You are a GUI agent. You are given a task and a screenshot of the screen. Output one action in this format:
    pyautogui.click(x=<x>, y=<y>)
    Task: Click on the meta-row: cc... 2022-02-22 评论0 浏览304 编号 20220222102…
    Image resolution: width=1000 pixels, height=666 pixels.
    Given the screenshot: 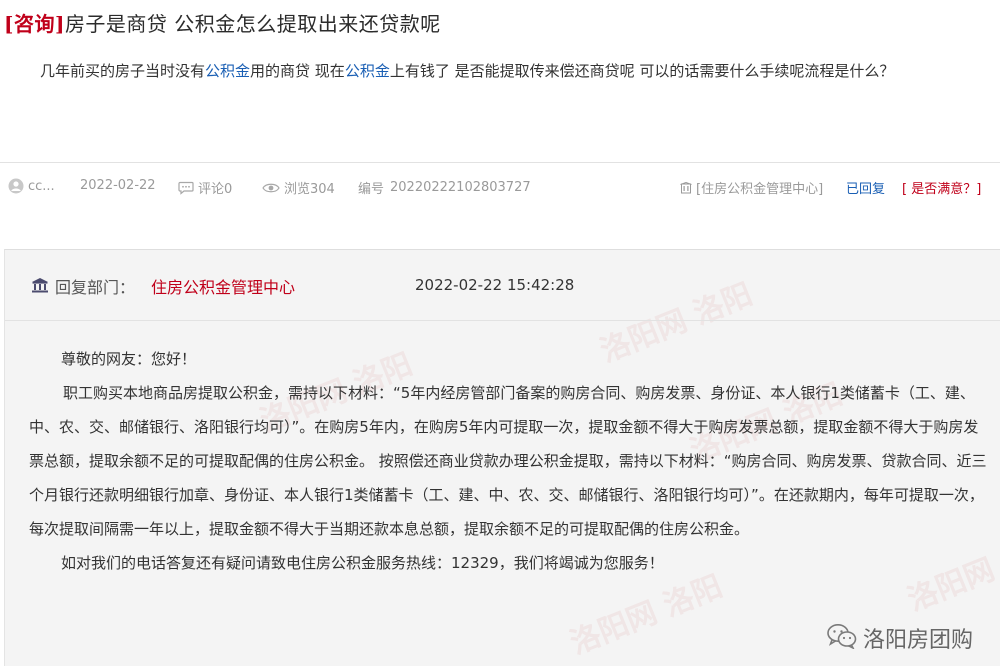 What is the action you would take?
    pyautogui.click(x=500, y=188)
    